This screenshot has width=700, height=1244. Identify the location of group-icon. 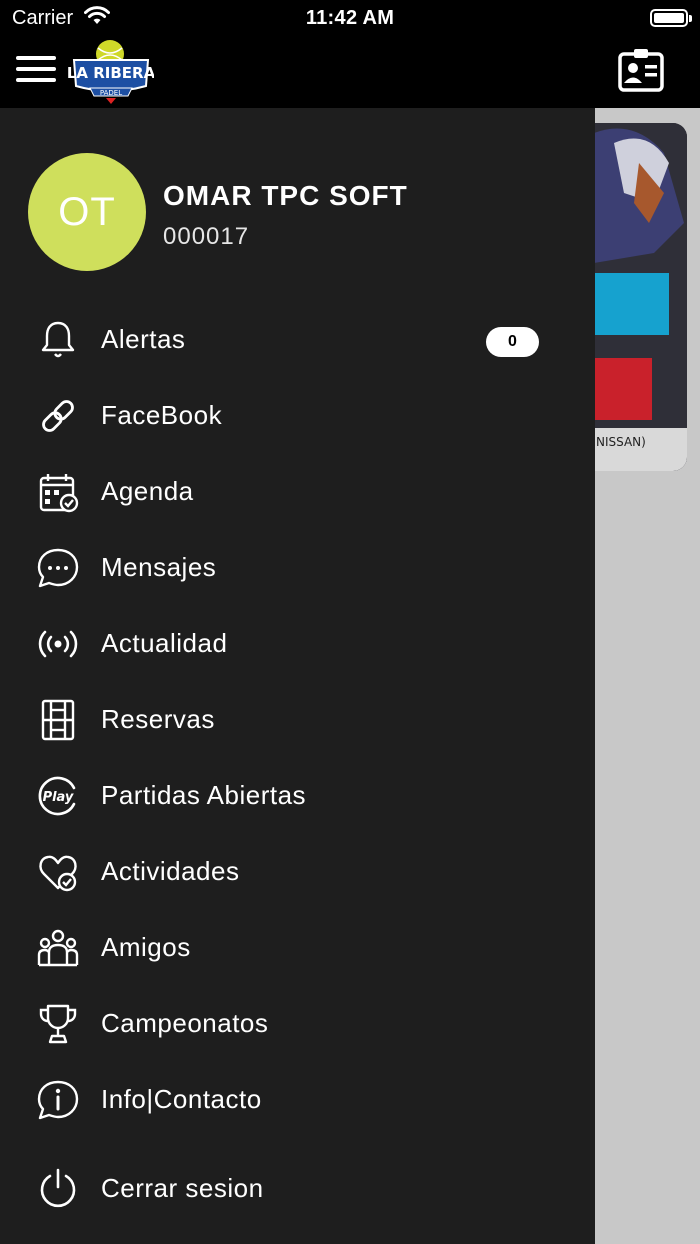
(58, 948).